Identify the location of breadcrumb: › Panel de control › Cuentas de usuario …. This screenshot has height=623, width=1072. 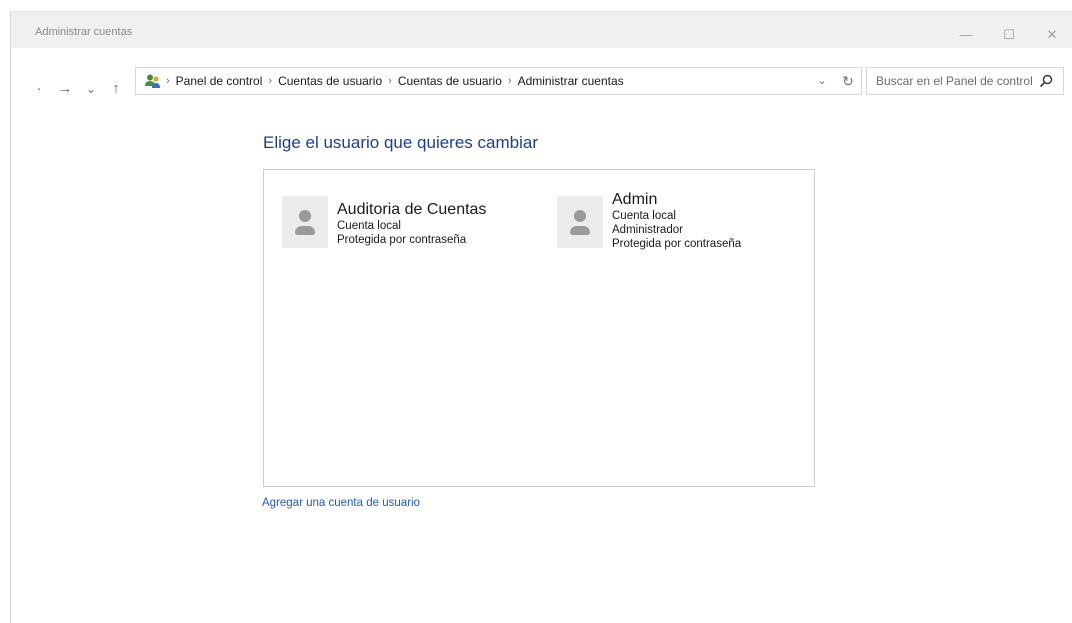
(384, 81).